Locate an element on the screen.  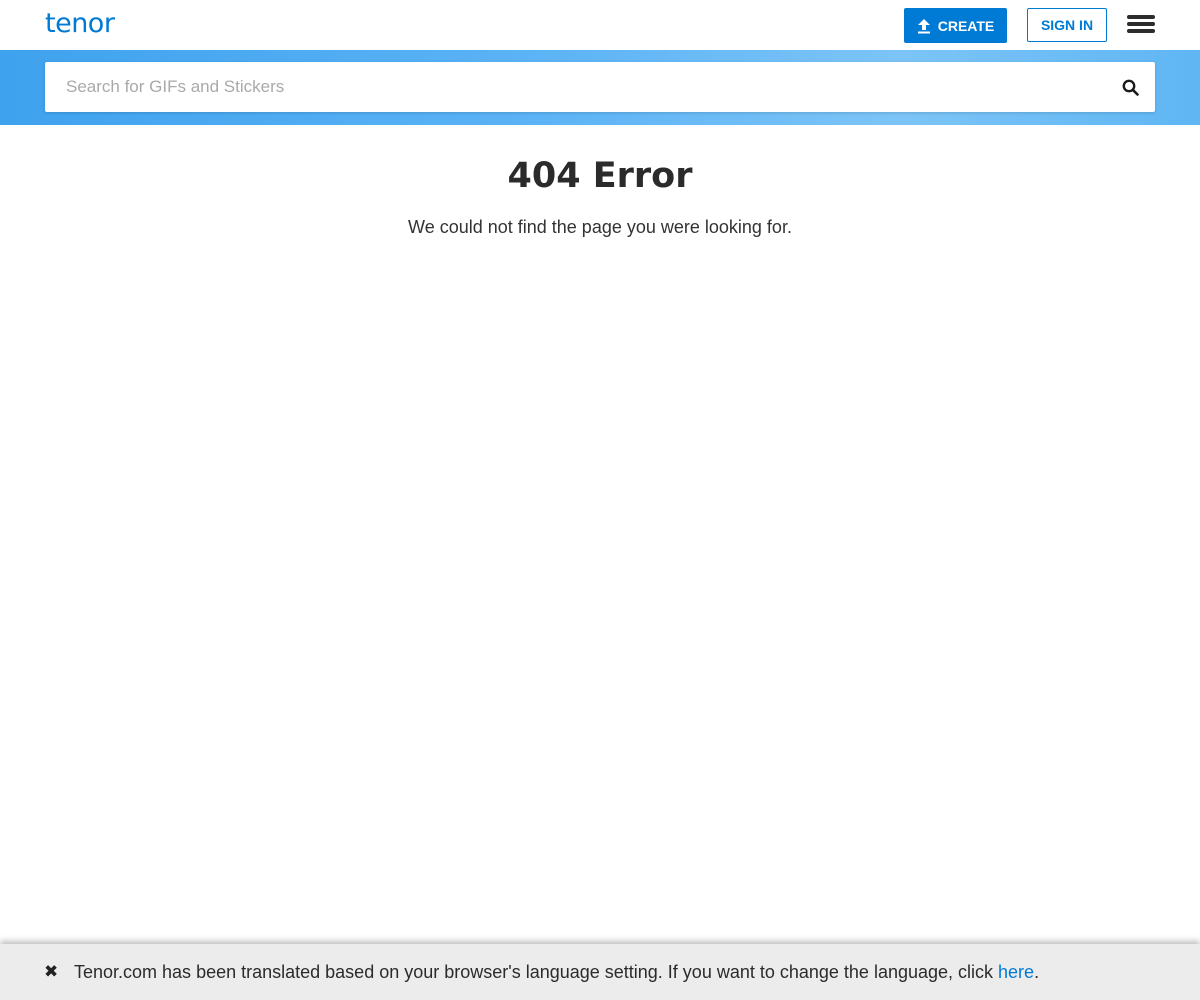
upload-icon is located at coordinates (923, 25).